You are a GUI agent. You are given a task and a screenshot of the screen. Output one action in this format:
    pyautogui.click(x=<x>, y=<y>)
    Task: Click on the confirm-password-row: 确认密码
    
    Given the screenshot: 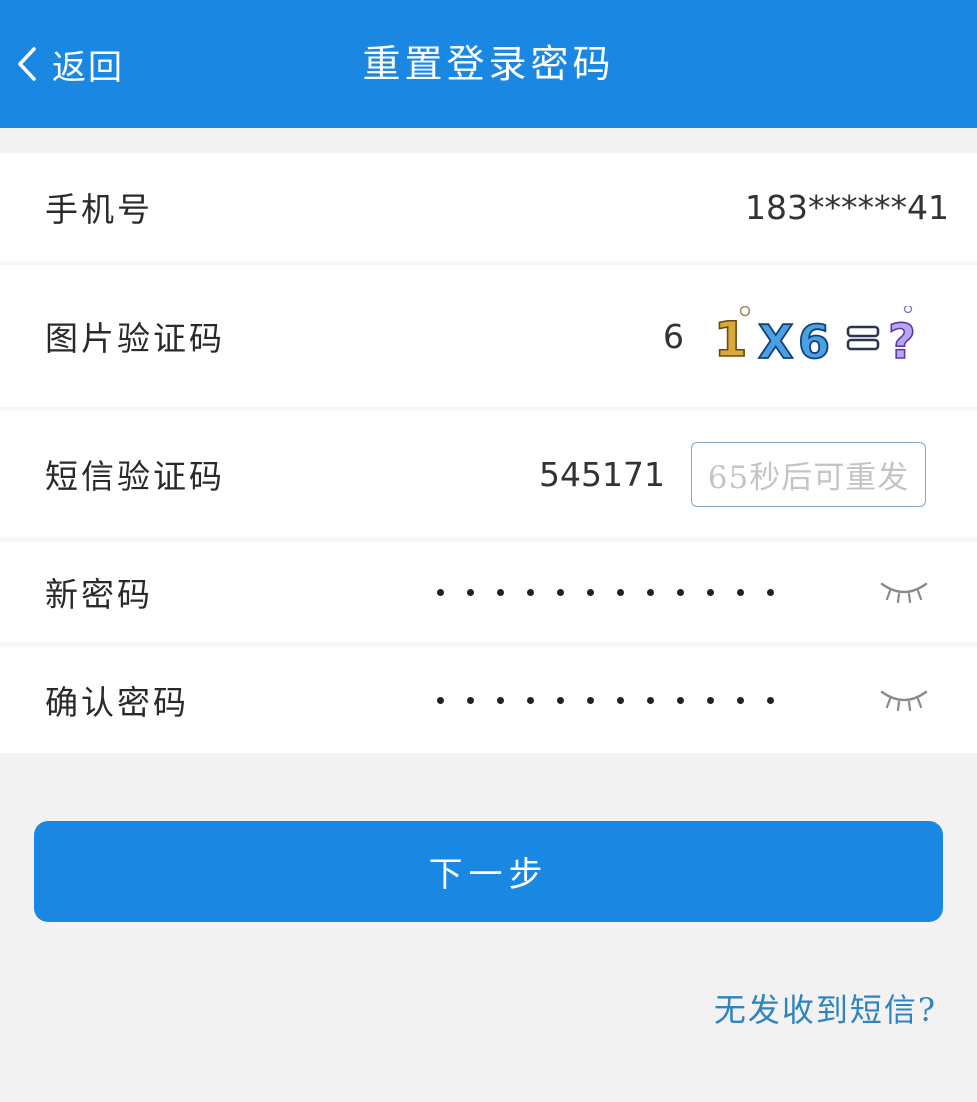 What is the action you would take?
    pyautogui.click(x=488, y=700)
    